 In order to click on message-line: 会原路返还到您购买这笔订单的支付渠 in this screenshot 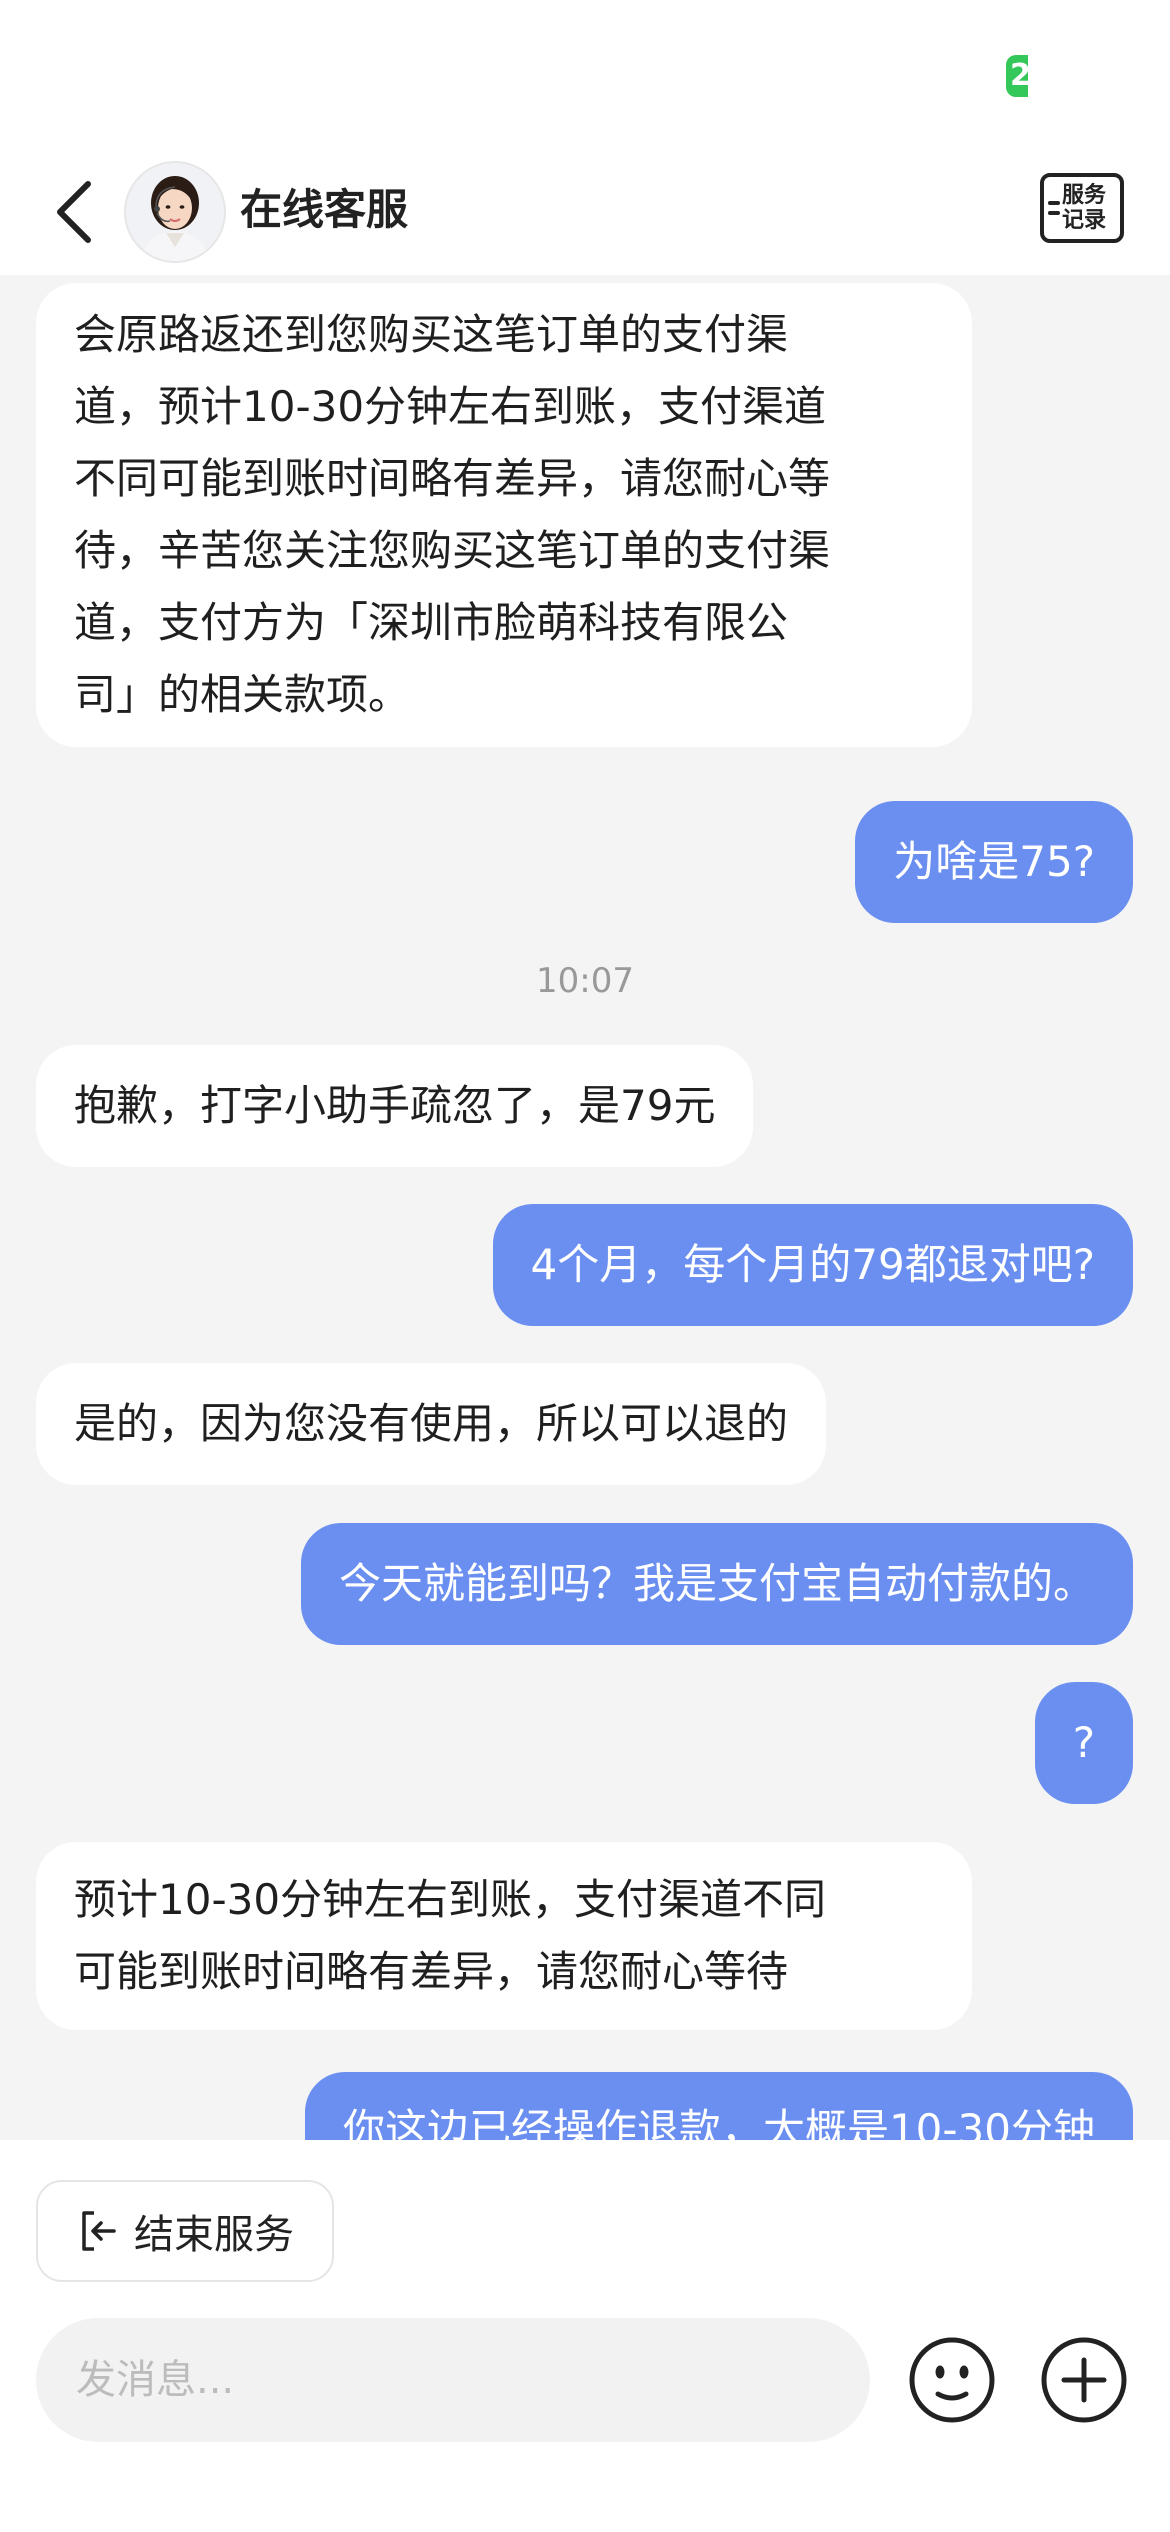, I will do `click(431, 334)`.